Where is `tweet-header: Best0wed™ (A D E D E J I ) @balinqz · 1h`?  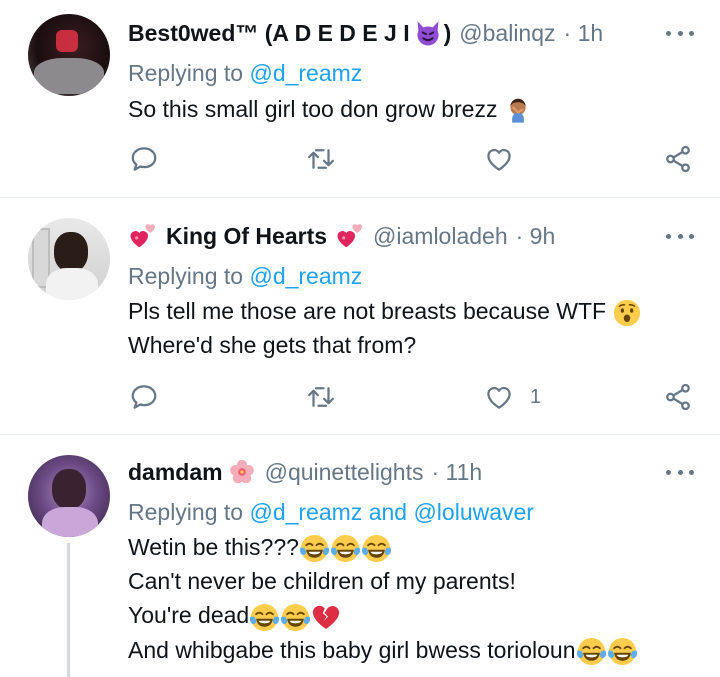 tweet-header: Best0wed™ (A D E D E J I ) @balinqz · 1h is located at coordinates (365, 33).